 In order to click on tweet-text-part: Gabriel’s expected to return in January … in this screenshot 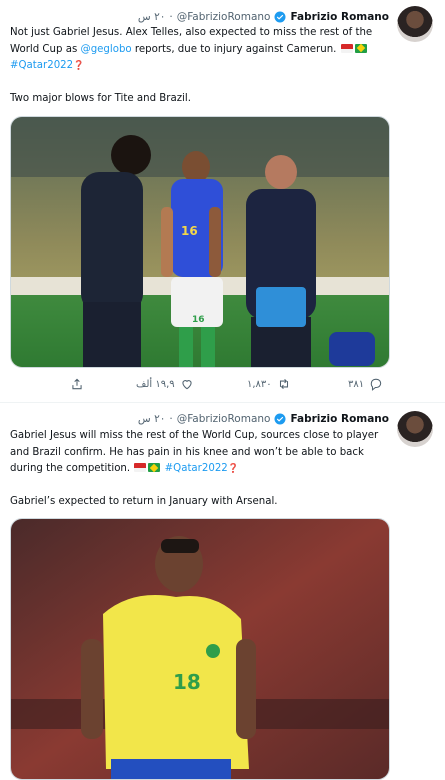, I will do `click(144, 501)`.